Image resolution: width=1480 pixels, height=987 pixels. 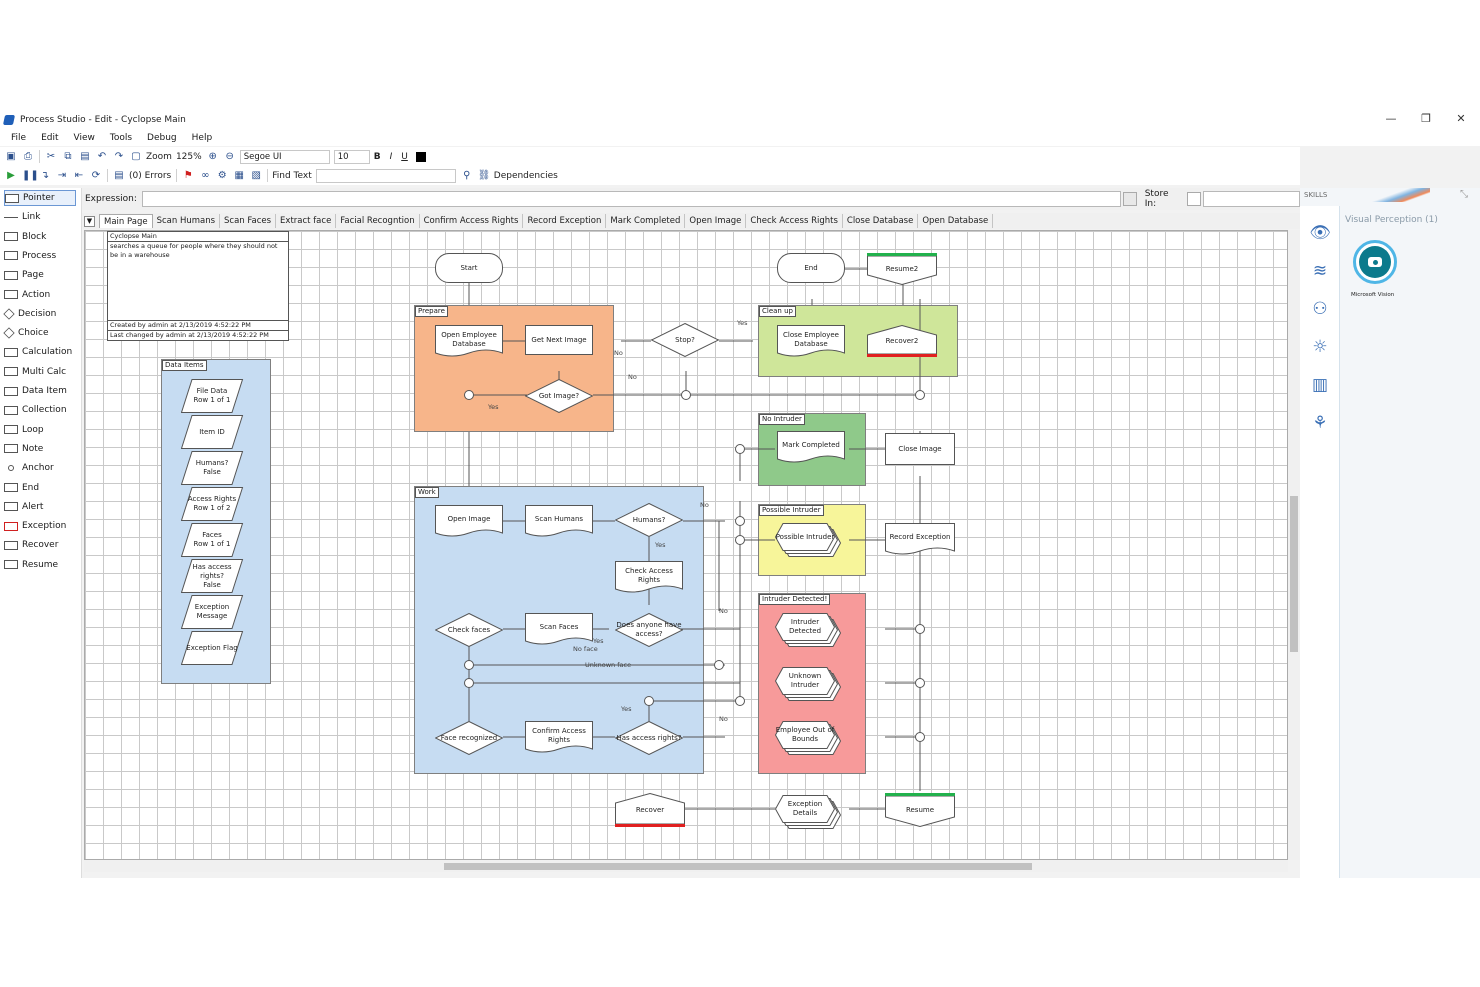 What do you see at coordinates (30, 176) in the screenshot?
I see `pause-icon: ❚❚` at bounding box center [30, 176].